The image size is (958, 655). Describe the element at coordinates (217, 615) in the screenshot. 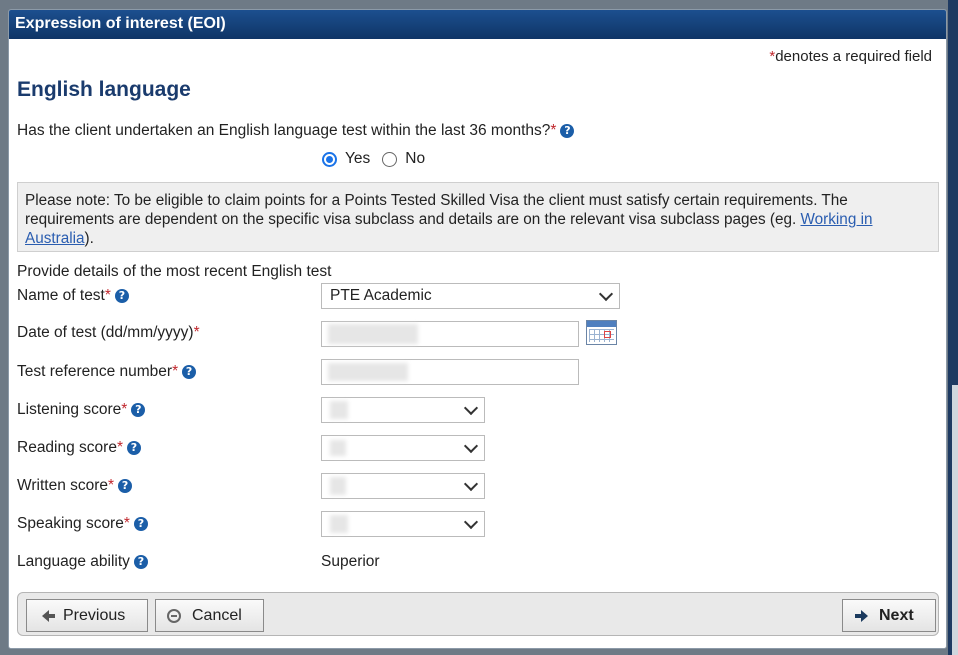

I see `cancel-label: Cancel` at that location.